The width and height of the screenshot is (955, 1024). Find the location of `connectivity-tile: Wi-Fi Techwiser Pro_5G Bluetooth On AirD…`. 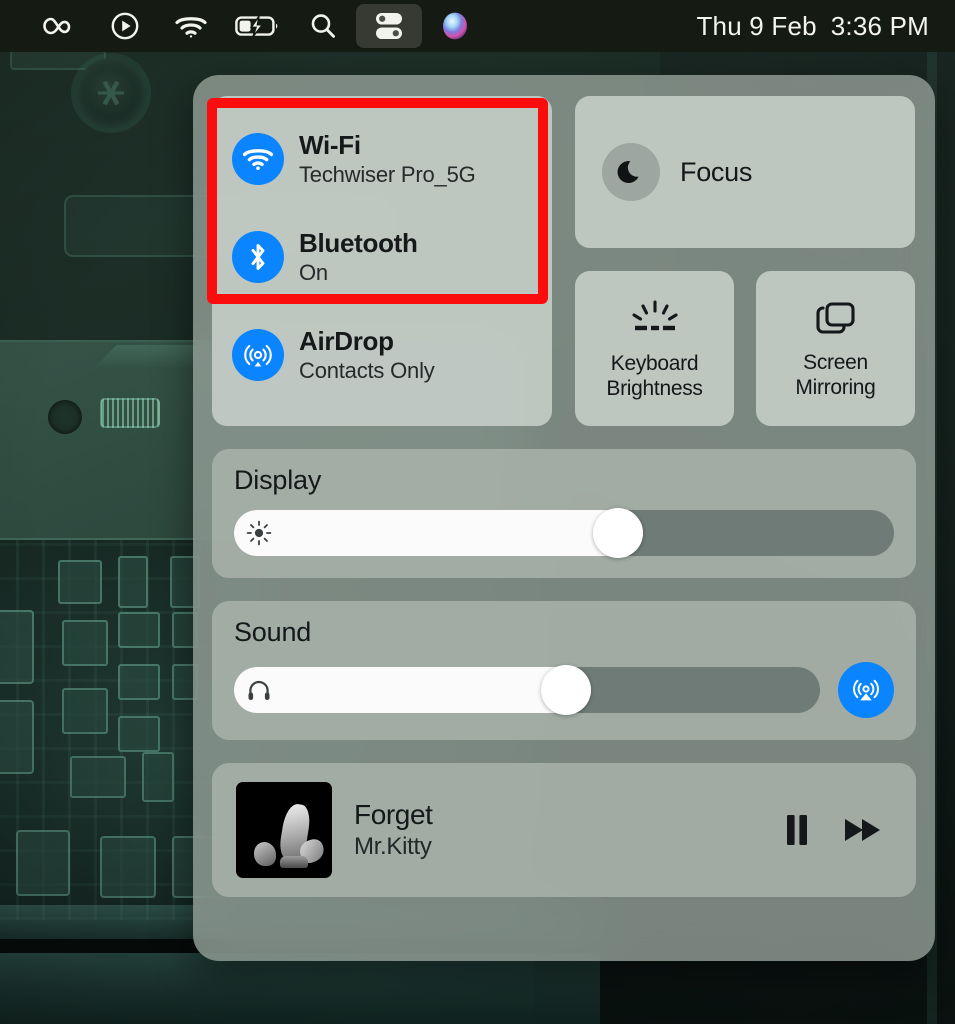

connectivity-tile: Wi-Fi Techwiser Pro_5G Bluetooth On AirD… is located at coordinates (382, 261).